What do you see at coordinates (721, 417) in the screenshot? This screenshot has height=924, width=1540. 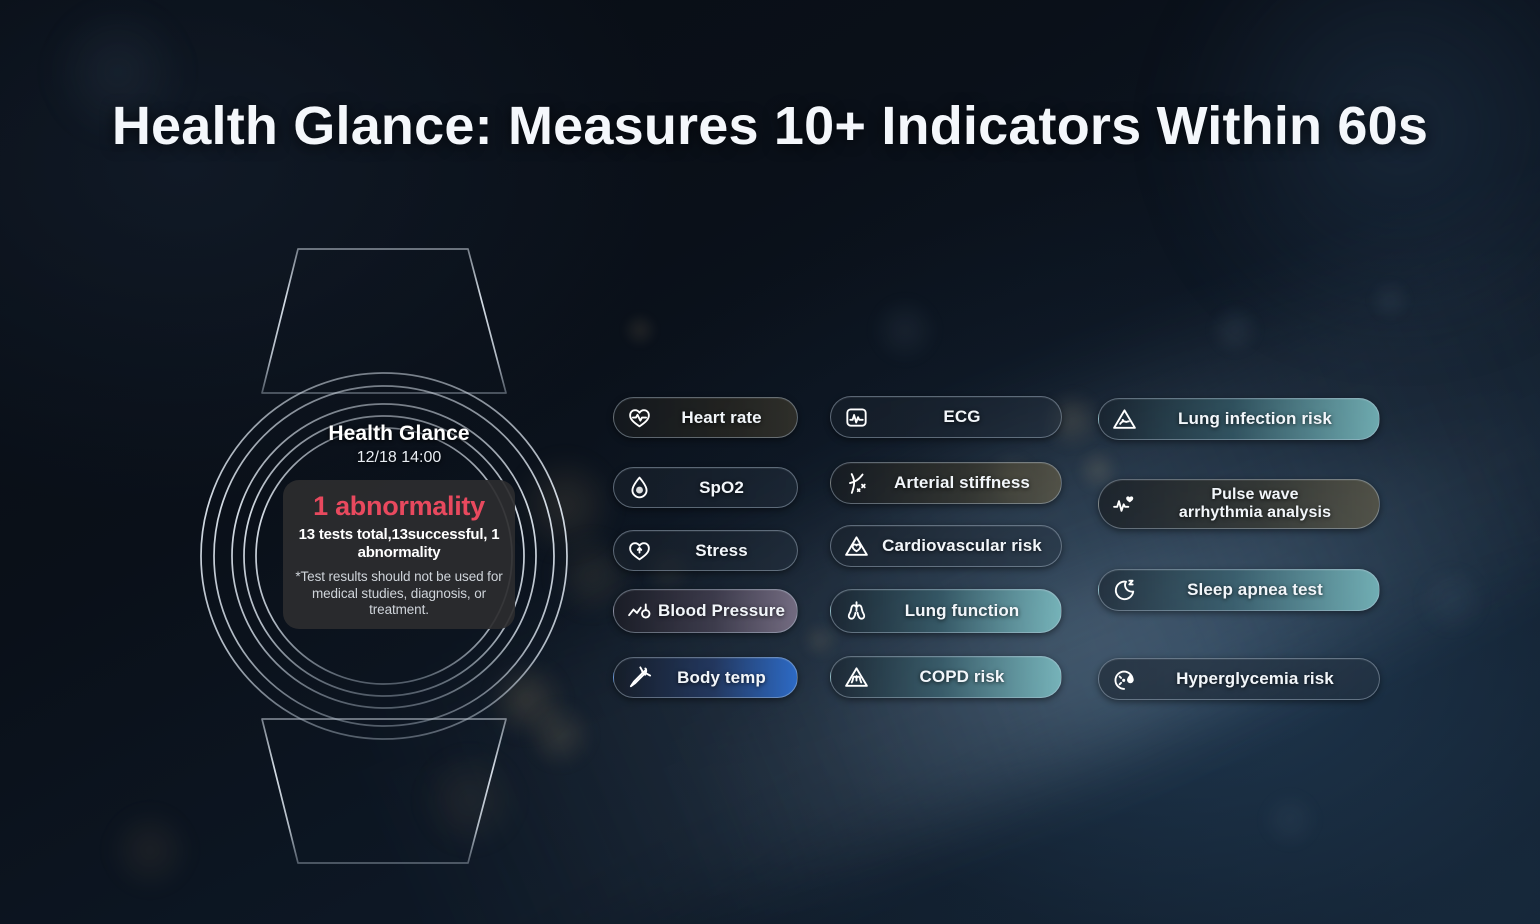 I see `indicator-pill-label: Heart rate` at bounding box center [721, 417].